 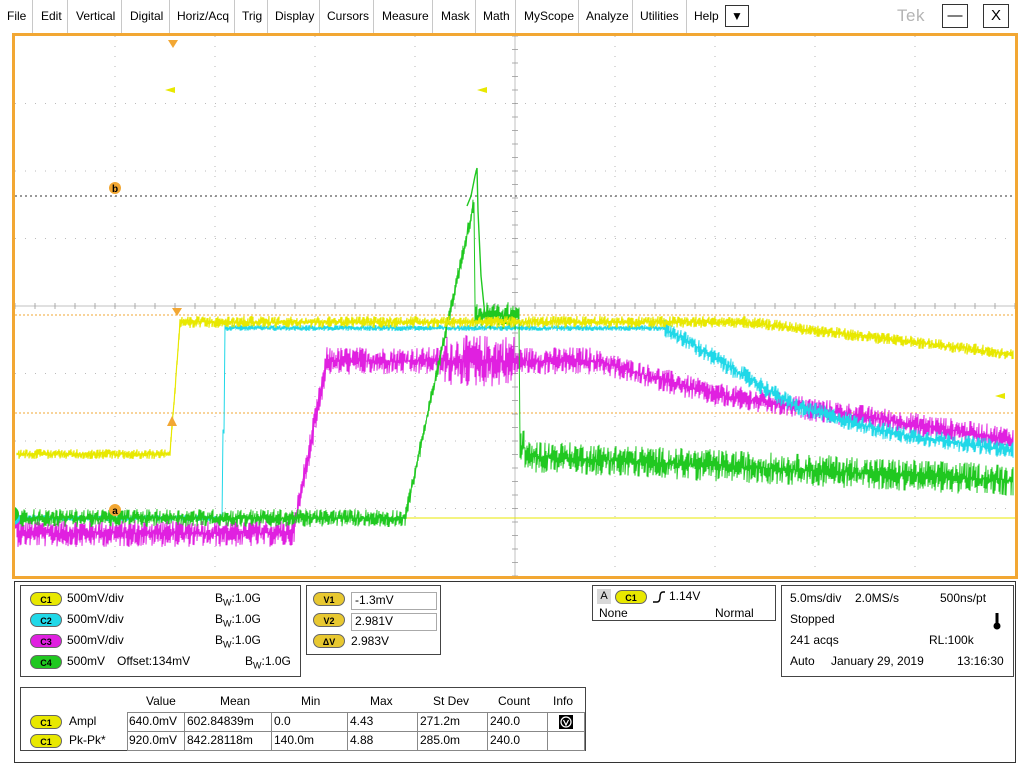 I want to click on row1-value: 640.0mV, so click(x=153, y=721).